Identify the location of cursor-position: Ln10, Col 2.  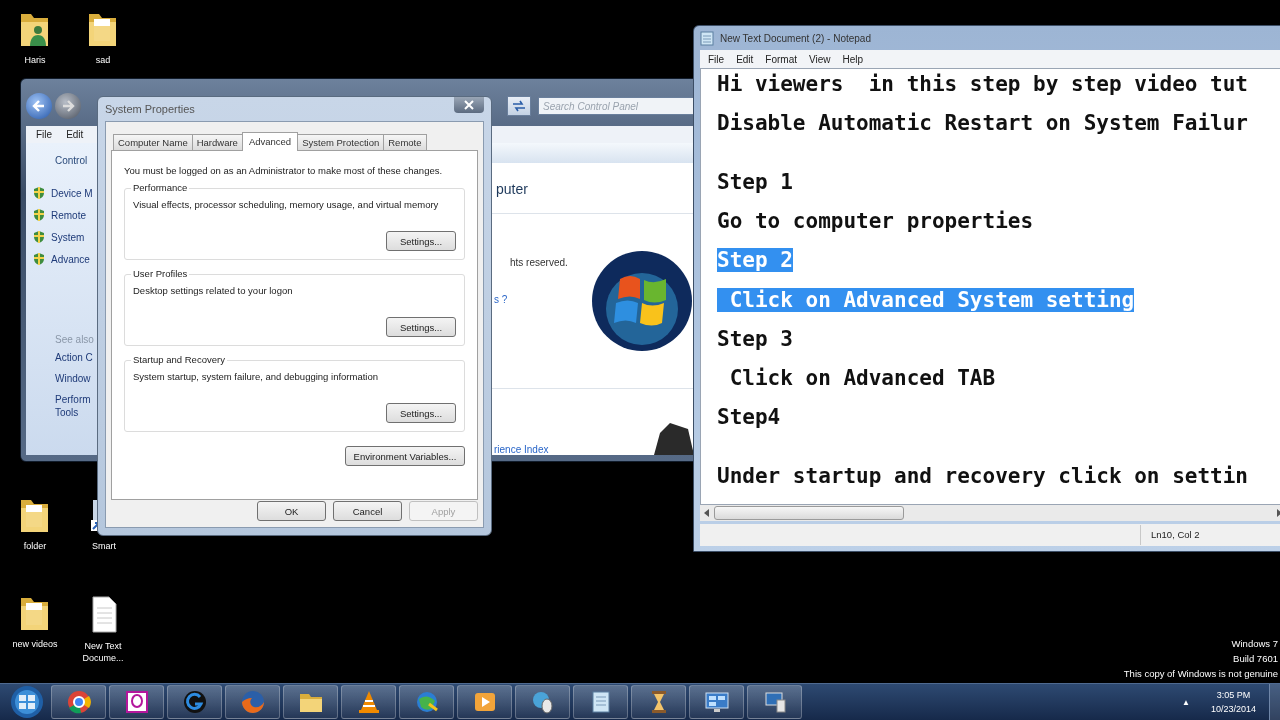
(1210, 535).